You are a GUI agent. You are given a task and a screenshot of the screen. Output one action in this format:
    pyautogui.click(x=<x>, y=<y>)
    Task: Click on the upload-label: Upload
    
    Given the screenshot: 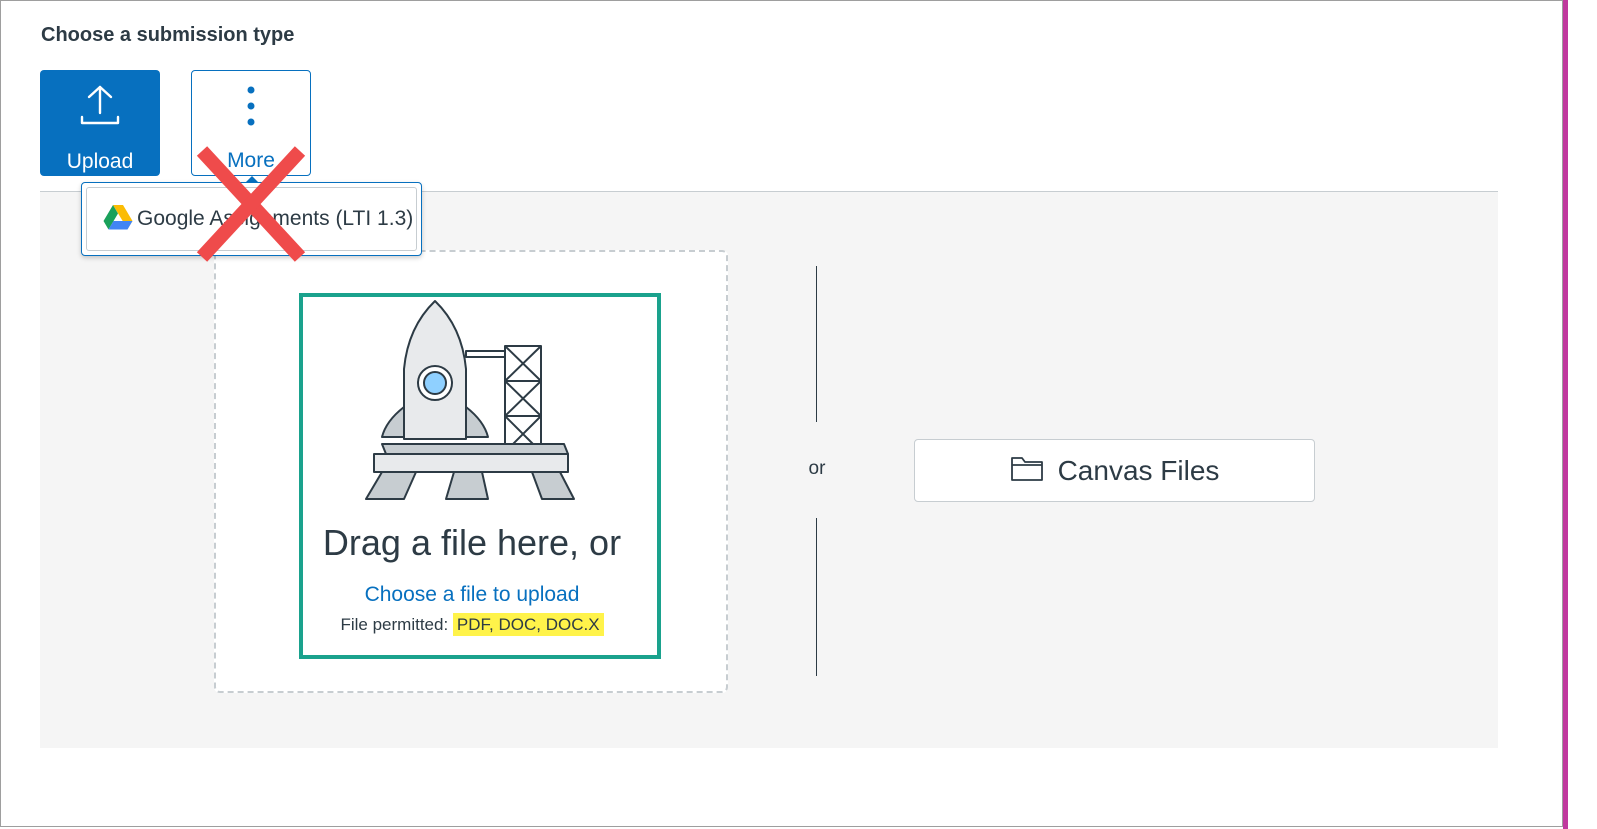 What is the action you would take?
    pyautogui.click(x=100, y=161)
    